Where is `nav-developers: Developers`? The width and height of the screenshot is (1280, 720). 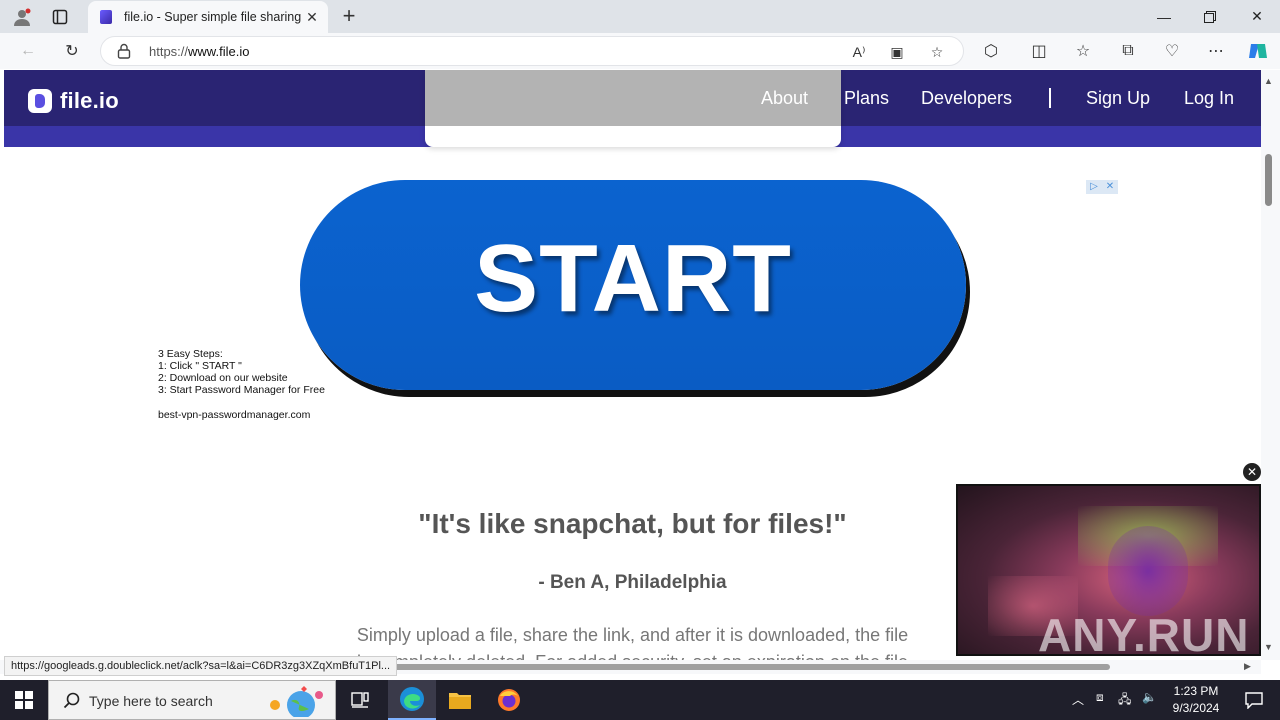
nav-developers: Developers is located at coordinates (966, 98).